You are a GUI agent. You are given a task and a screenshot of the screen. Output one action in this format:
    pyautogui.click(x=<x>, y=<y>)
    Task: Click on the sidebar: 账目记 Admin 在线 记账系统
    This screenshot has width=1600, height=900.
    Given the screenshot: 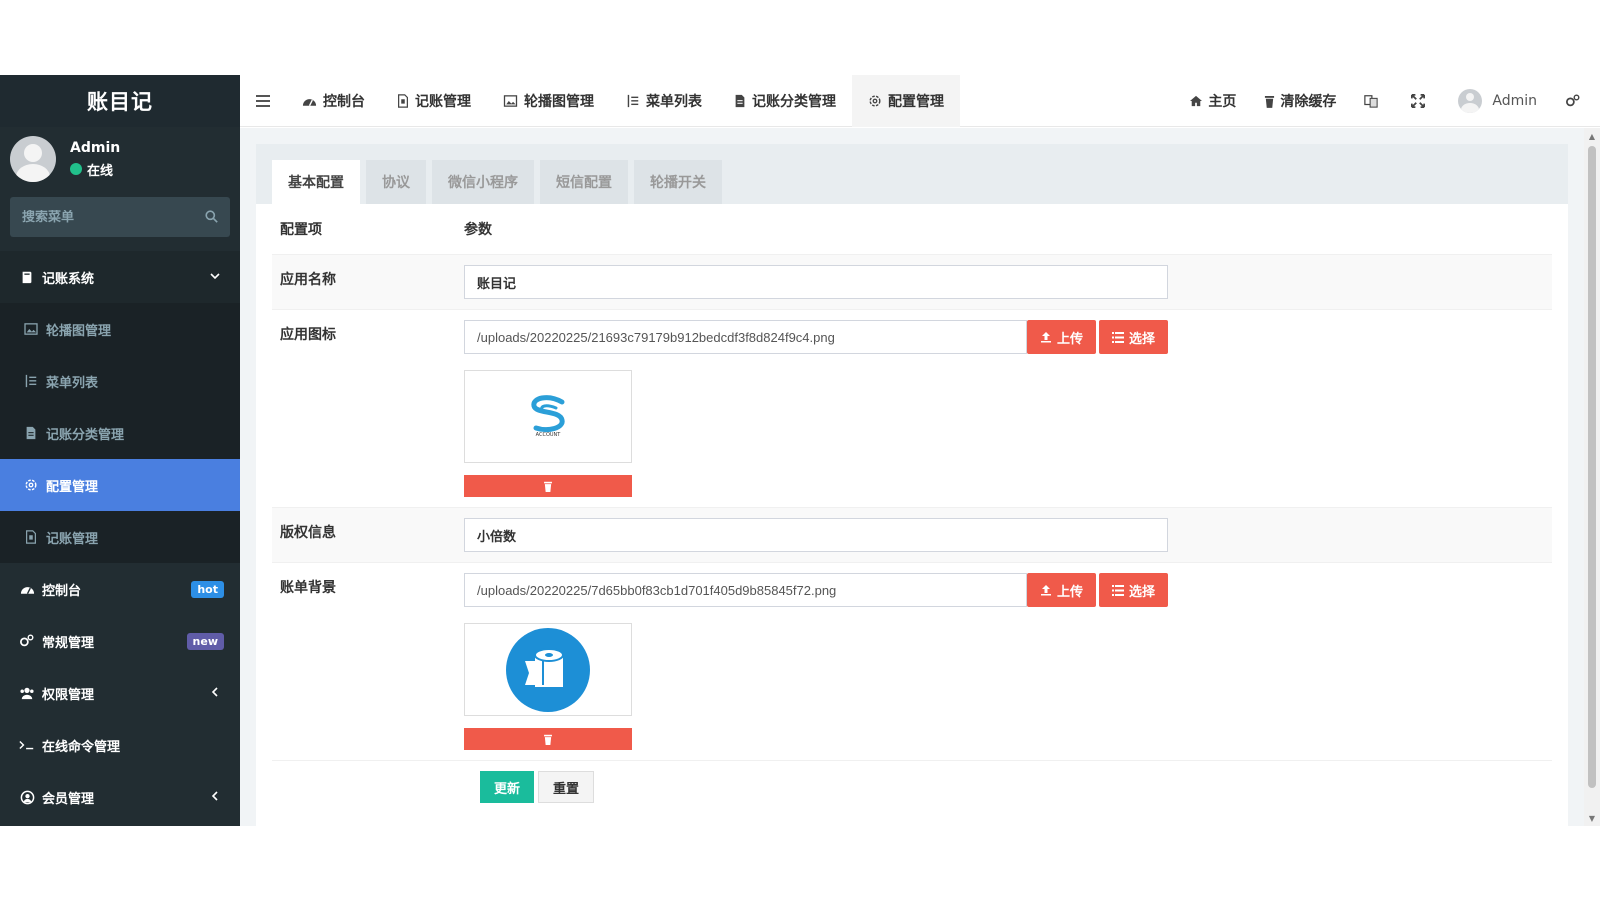 What is the action you would take?
    pyautogui.click(x=120, y=450)
    